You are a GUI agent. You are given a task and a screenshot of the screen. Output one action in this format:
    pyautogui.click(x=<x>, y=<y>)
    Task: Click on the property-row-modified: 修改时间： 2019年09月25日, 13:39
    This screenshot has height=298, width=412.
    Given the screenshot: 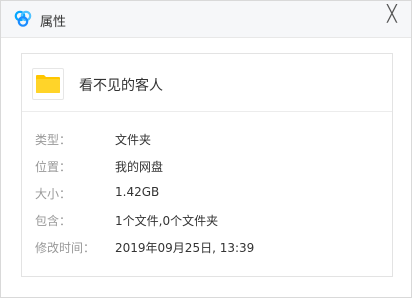 What is the action you would take?
    pyautogui.click(x=207, y=247)
    